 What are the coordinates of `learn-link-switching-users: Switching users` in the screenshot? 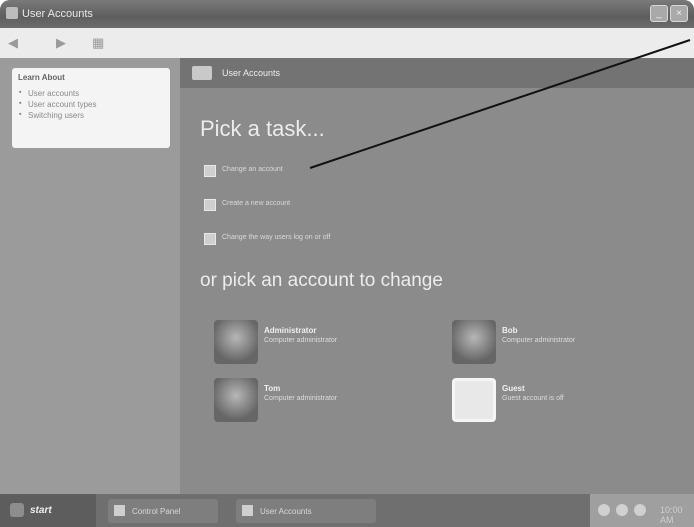 It's located at (51, 115).